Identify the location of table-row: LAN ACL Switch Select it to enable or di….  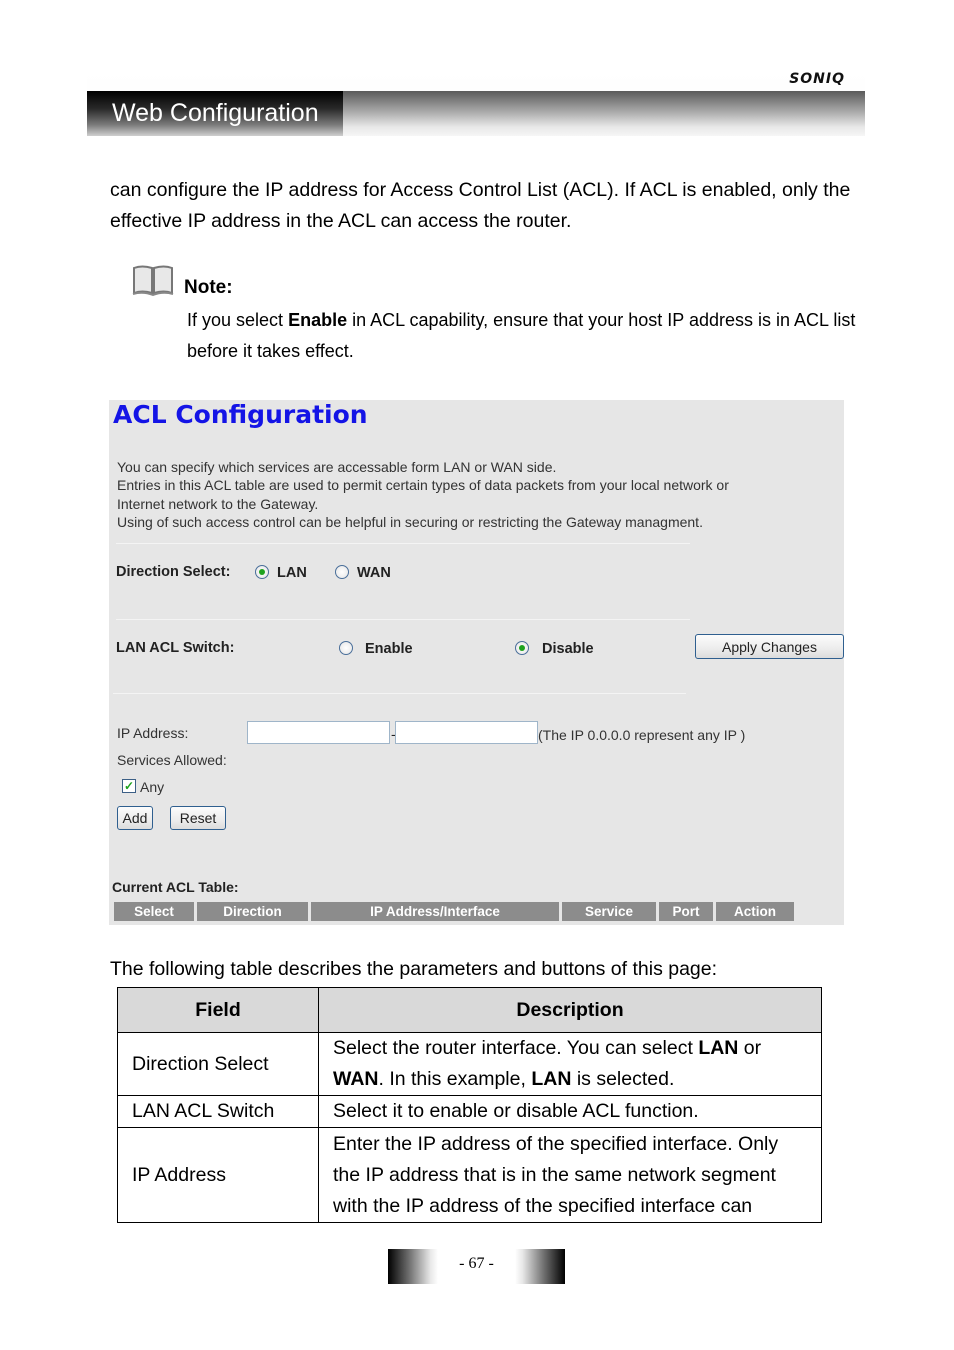
(469, 1111).